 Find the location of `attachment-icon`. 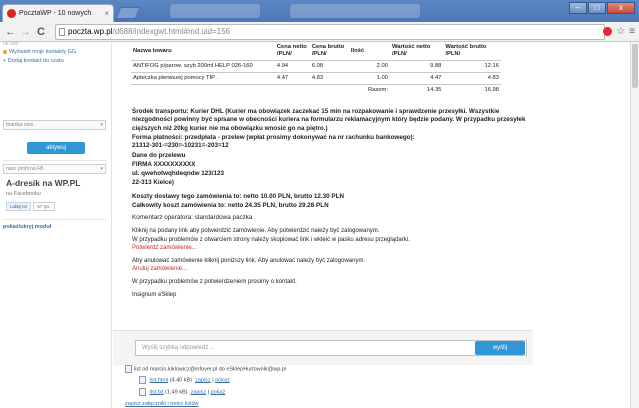

attachment-icon is located at coordinates (128, 369).